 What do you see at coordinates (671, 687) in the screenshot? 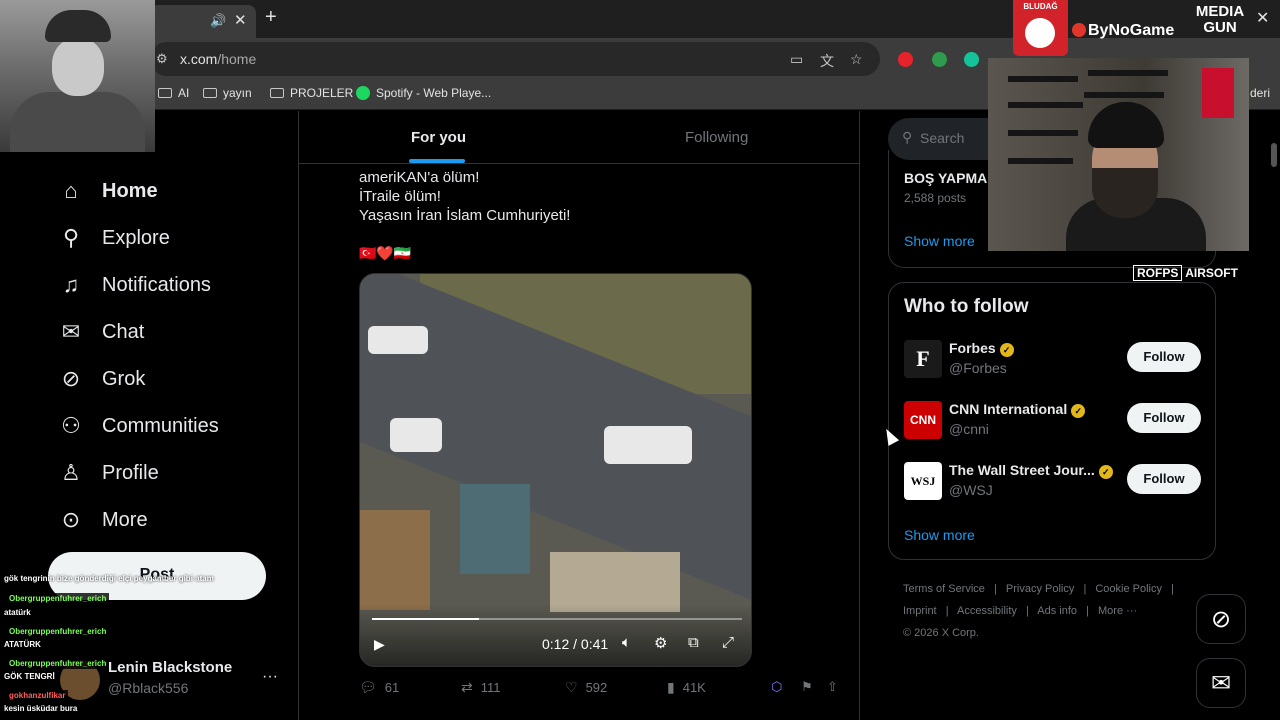
I see `views-icon: ▮` at bounding box center [671, 687].